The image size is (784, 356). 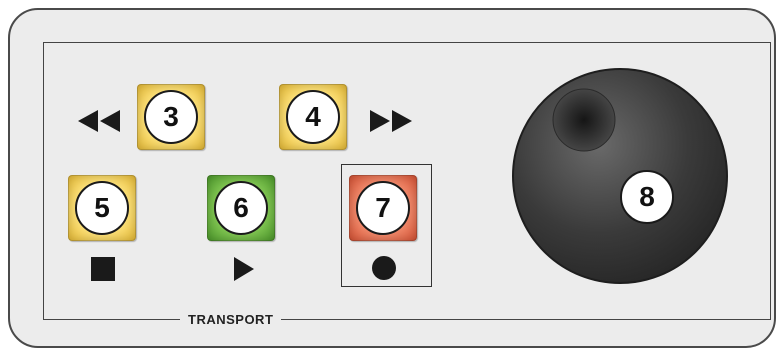 I want to click on fast-forward-button: 4, so click(x=313, y=117).